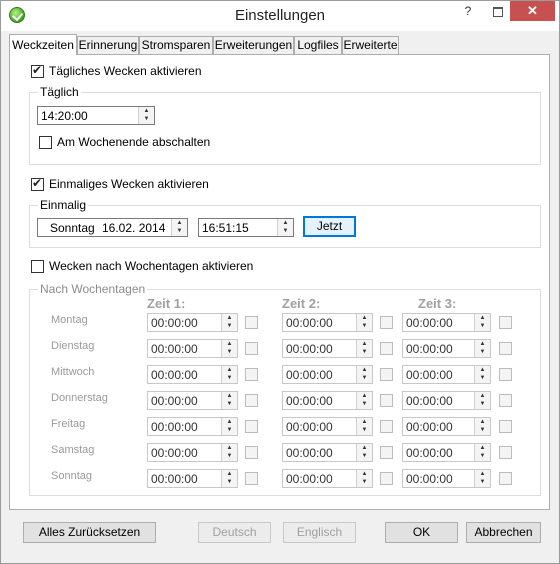 The image size is (560, 564). What do you see at coordinates (498, 11) in the screenshot?
I see `maximize-button` at bounding box center [498, 11].